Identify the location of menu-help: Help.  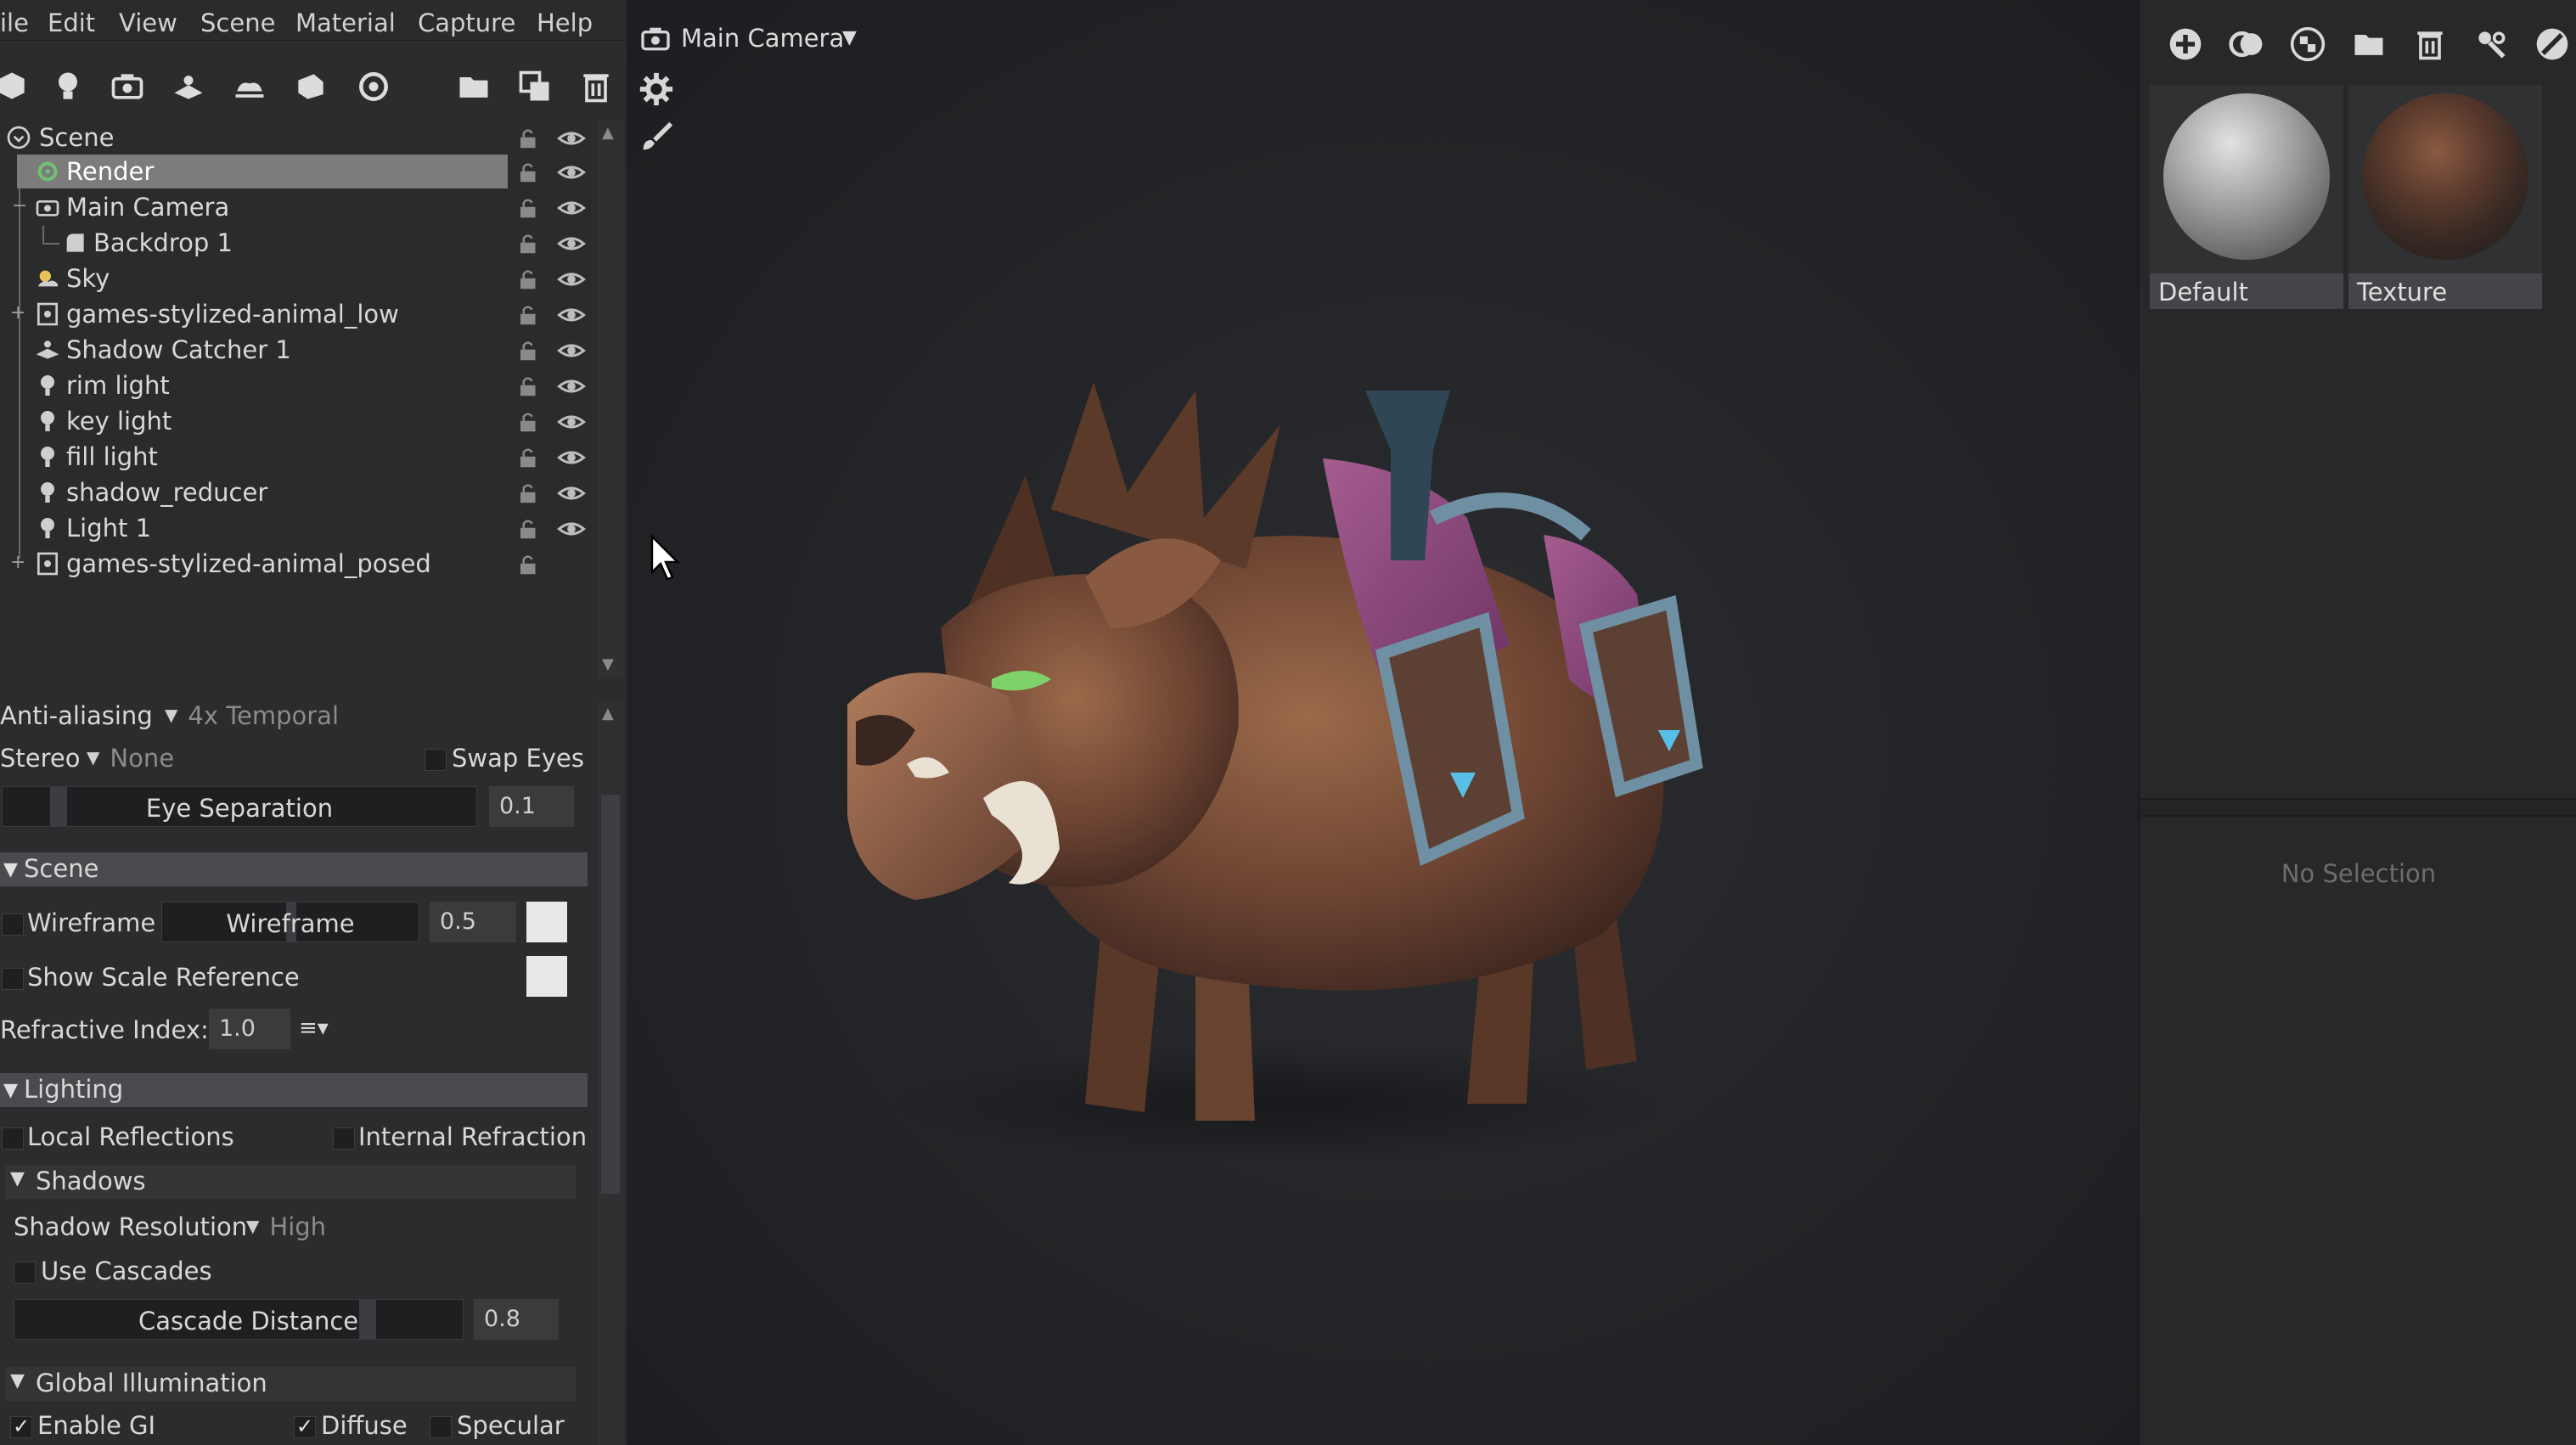
(565, 22).